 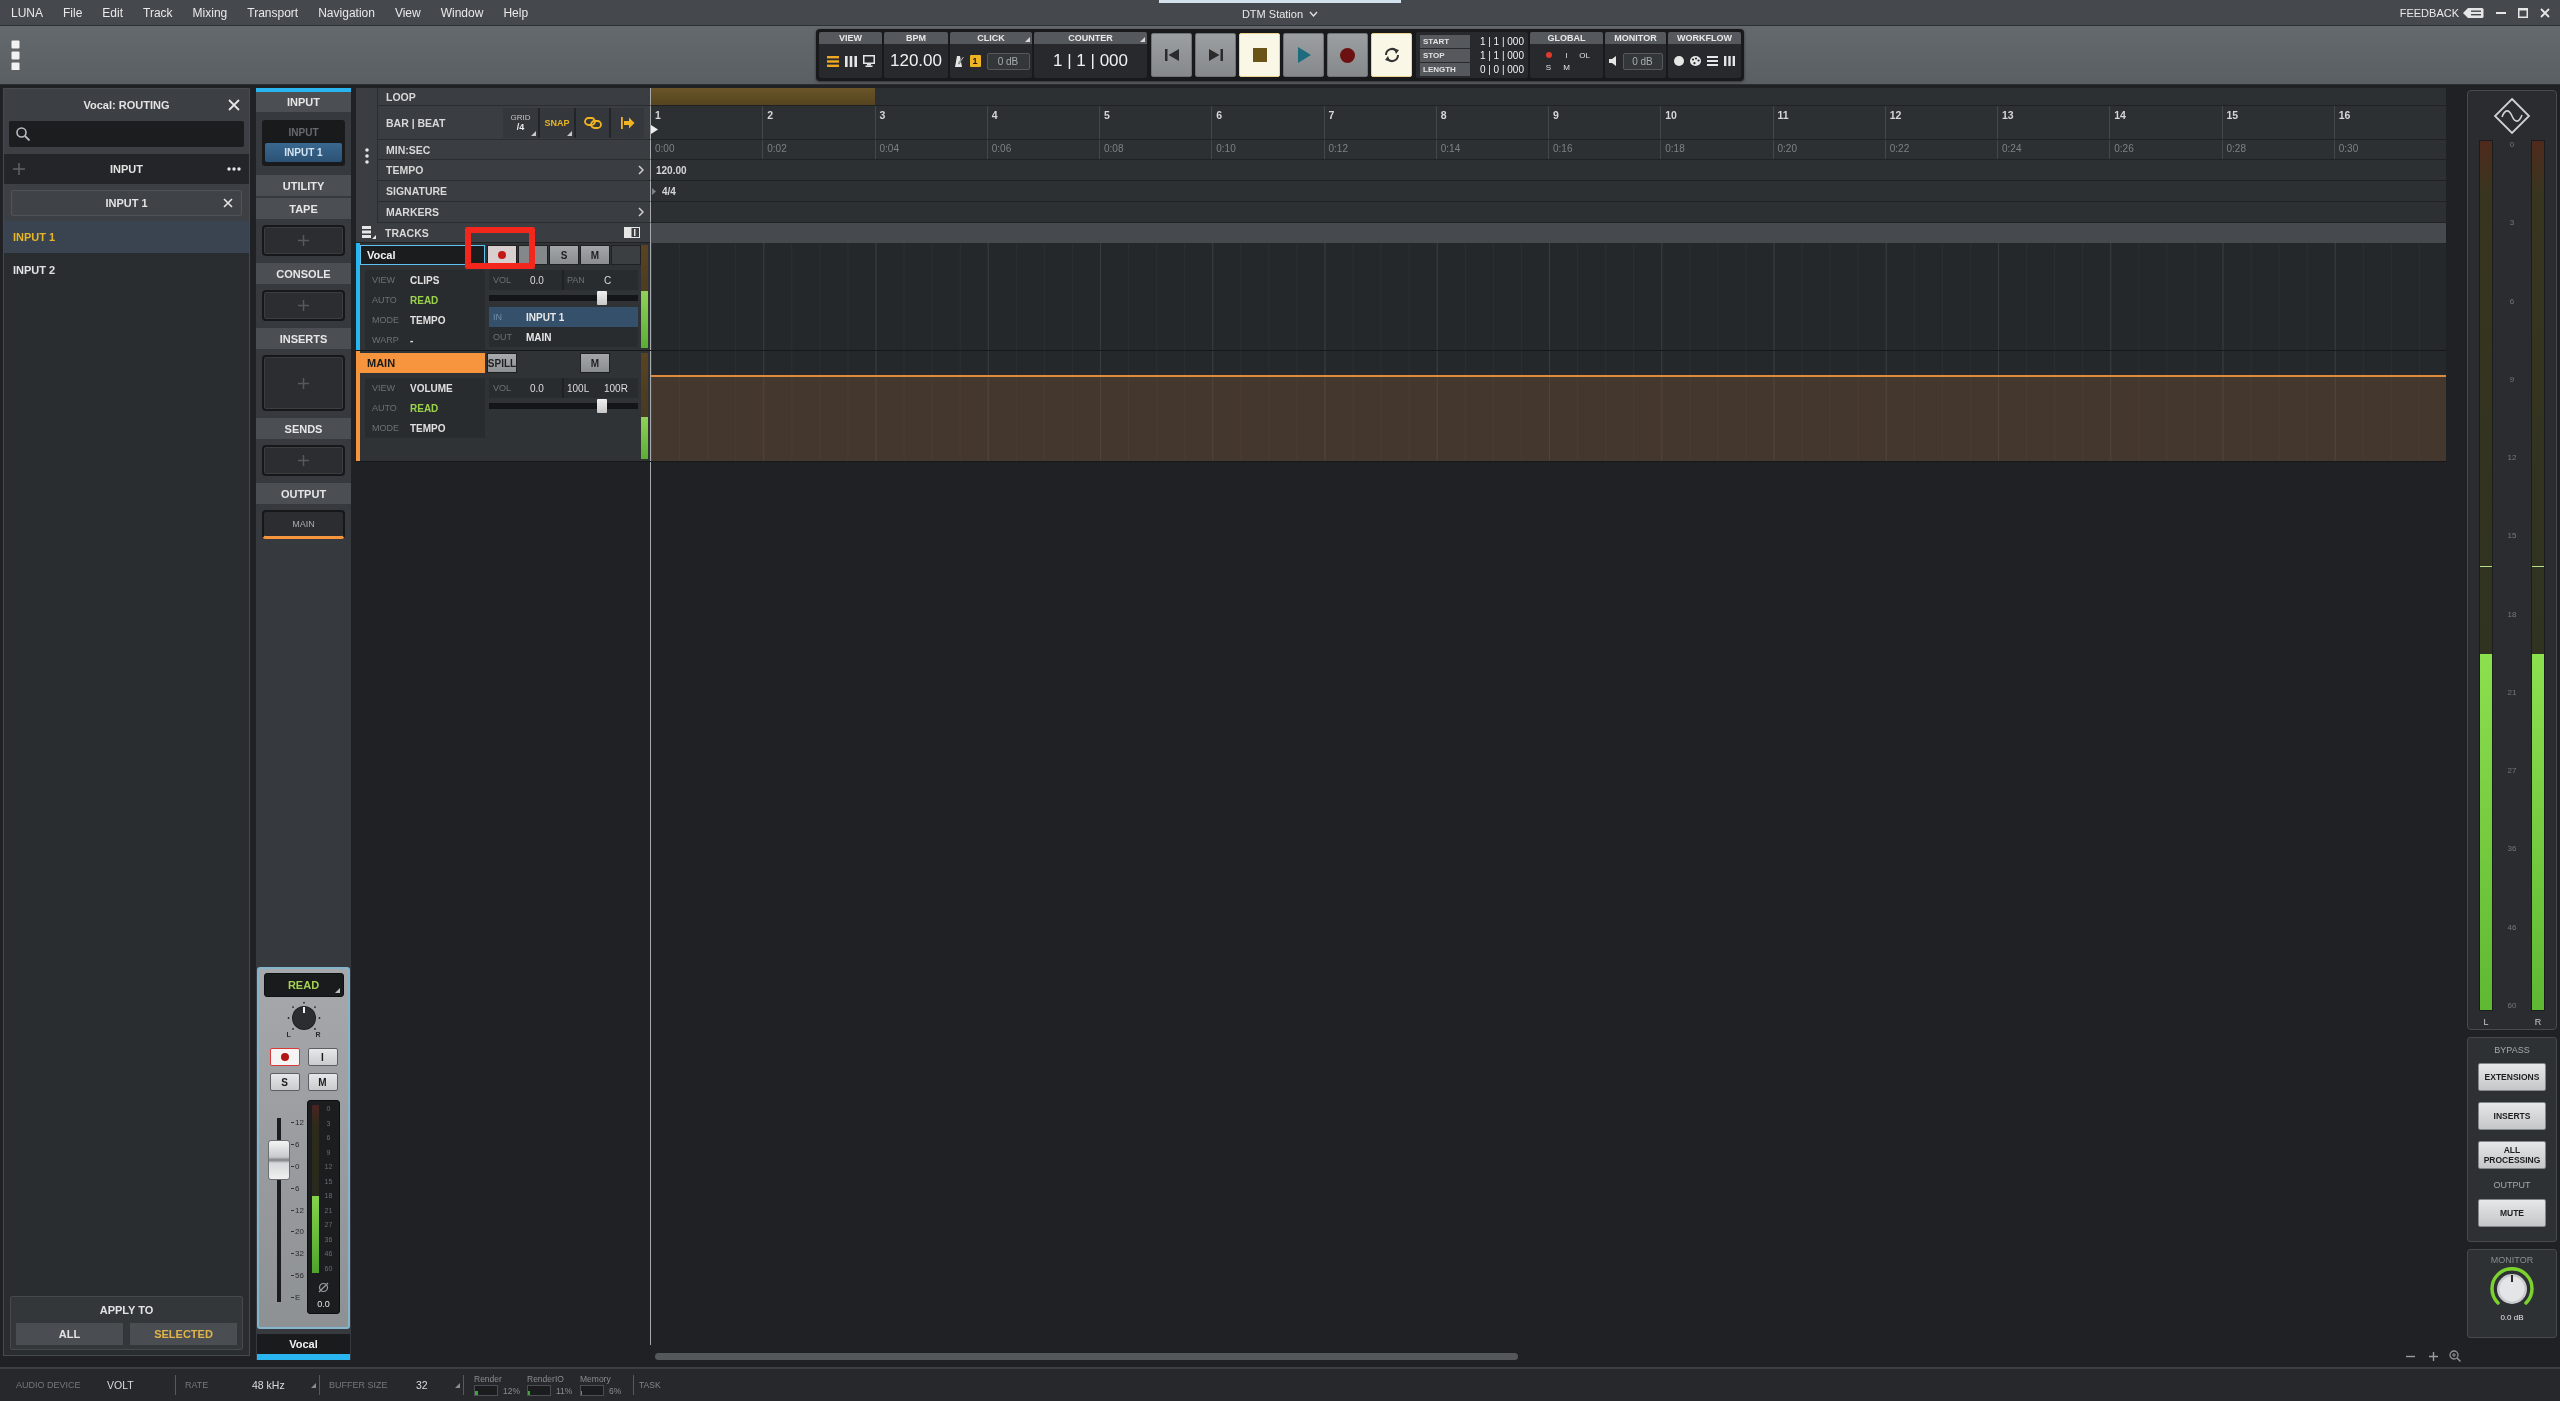 What do you see at coordinates (2512, 1116) in the screenshot?
I see `bypass-button: INSERTS` at bounding box center [2512, 1116].